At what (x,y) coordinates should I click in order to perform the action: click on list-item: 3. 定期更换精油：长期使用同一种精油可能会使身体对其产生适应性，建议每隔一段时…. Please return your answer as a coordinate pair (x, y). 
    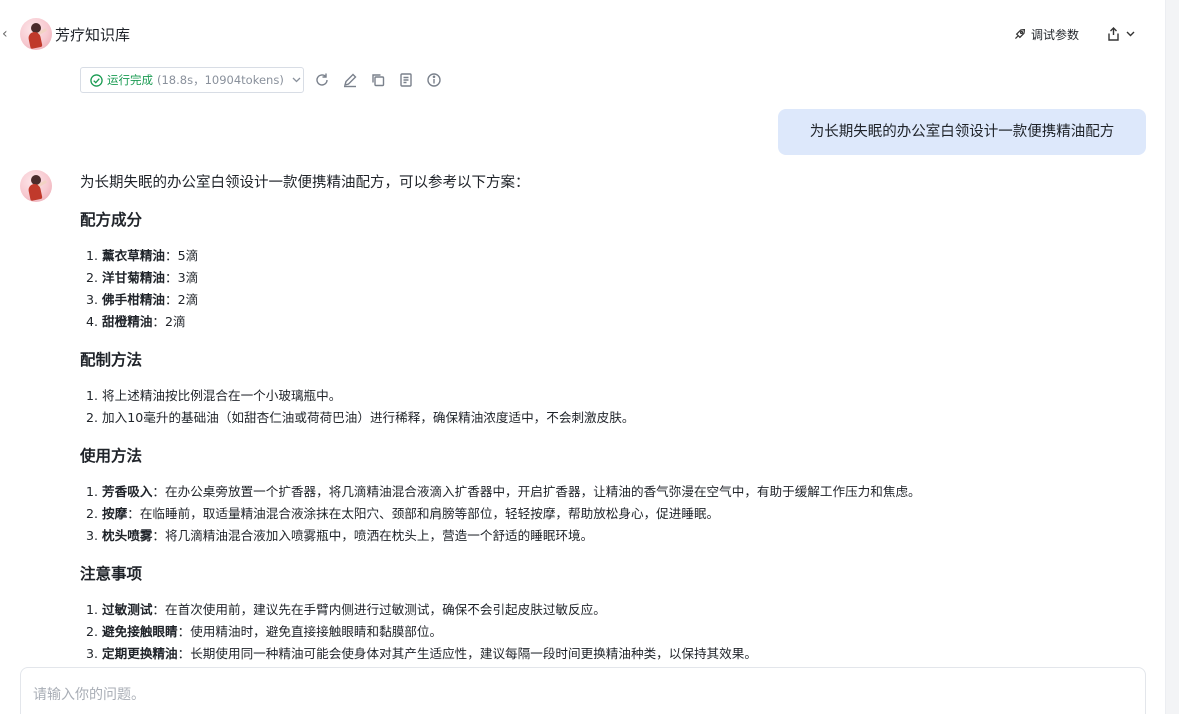
    Looking at the image, I should click on (421, 653).